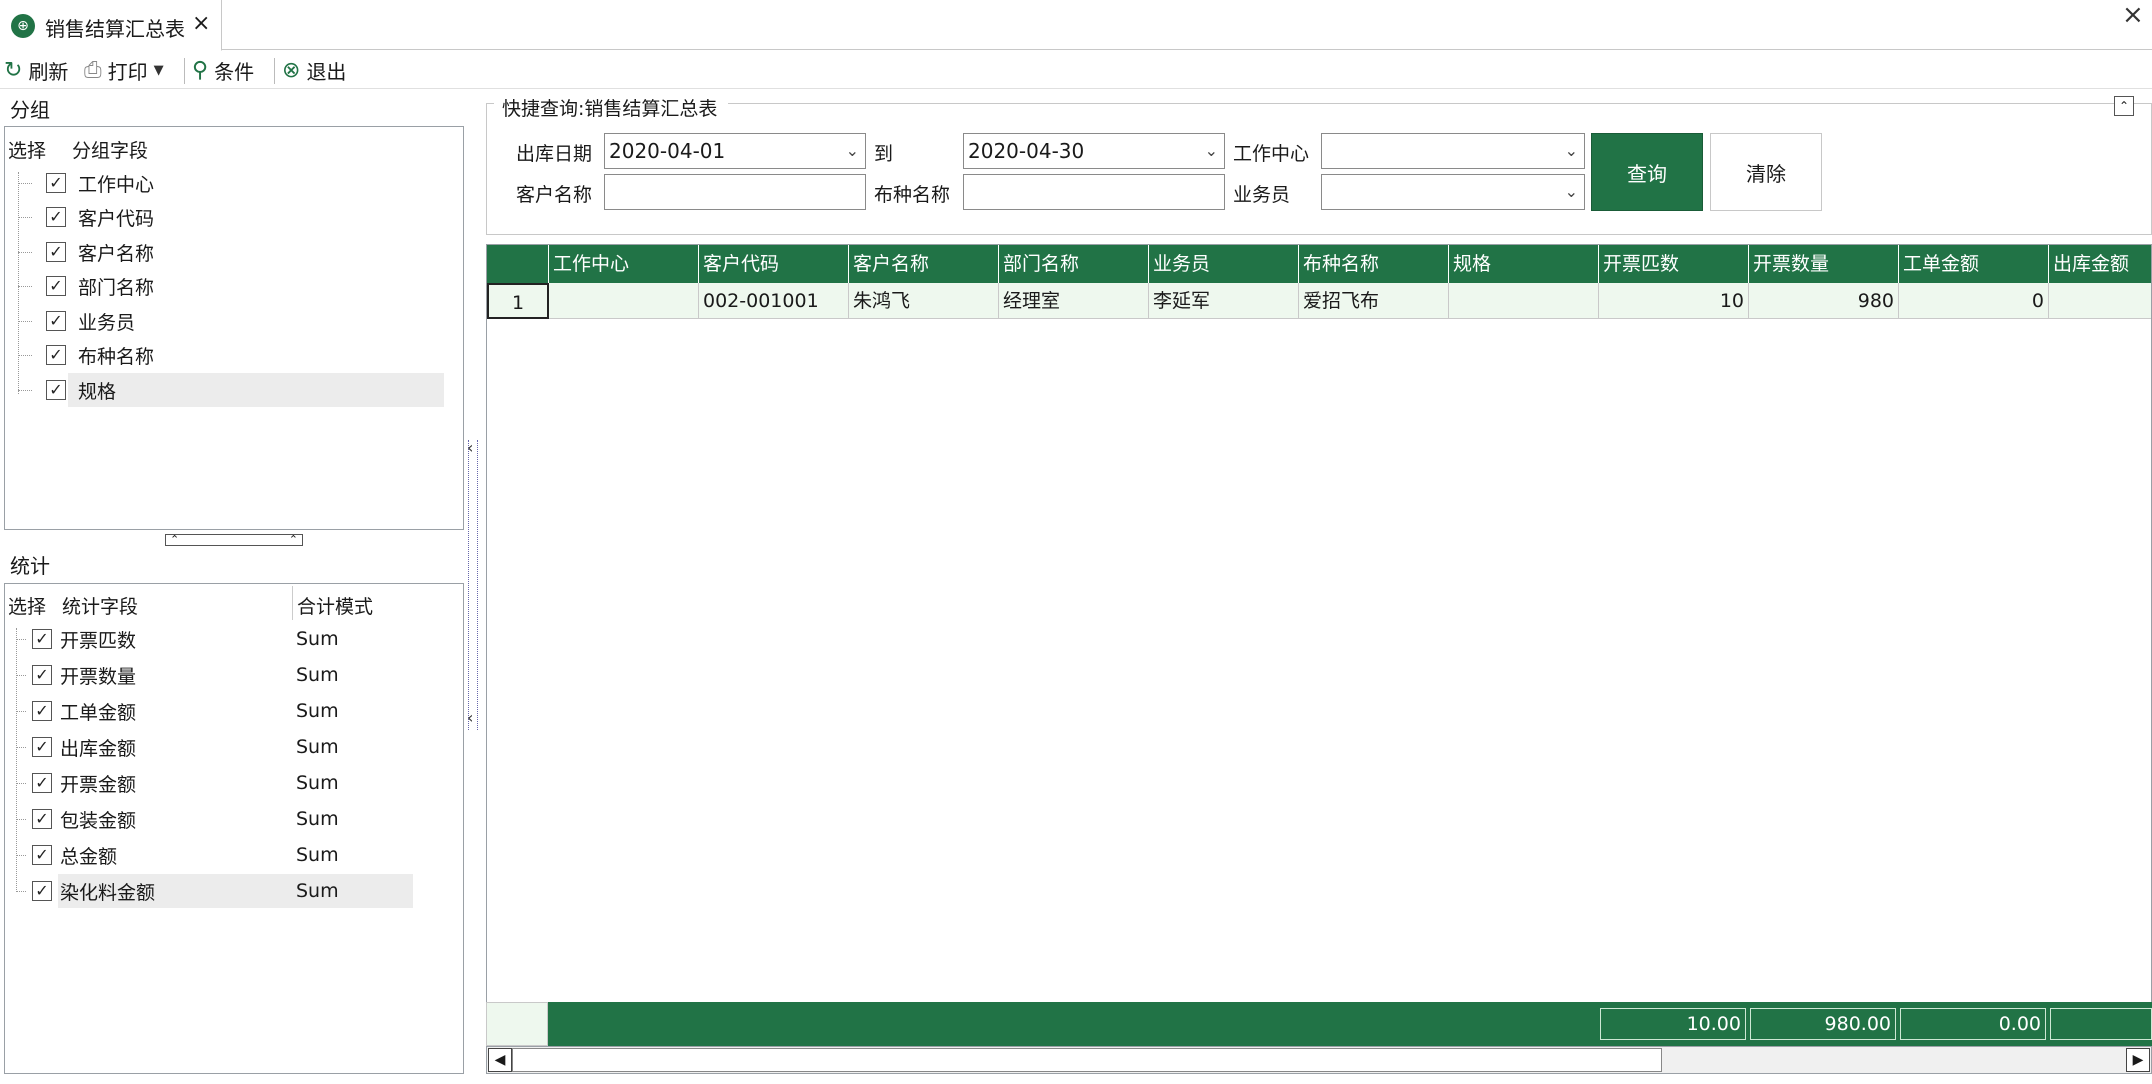 This screenshot has height=1084, width=2152. What do you see at coordinates (518, 301) in the screenshot?
I see `row-number: 1` at bounding box center [518, 301].